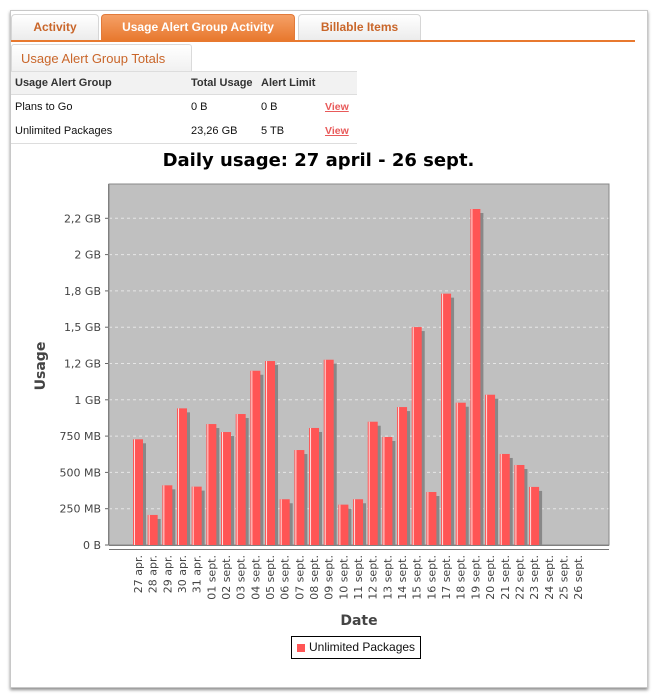 This screenshot has height=699, width=657. Describe the element at coordinates (362, 647) in the screenshot. I see `legend-label: Unlimited Packages` at that location.